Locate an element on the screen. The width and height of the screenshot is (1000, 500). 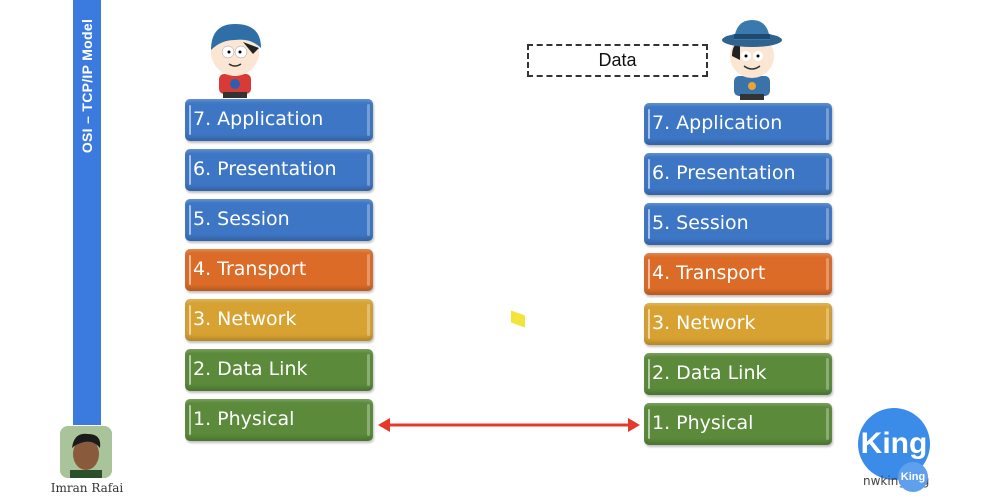
author-photo-icon is located at coordinates (86, 452).